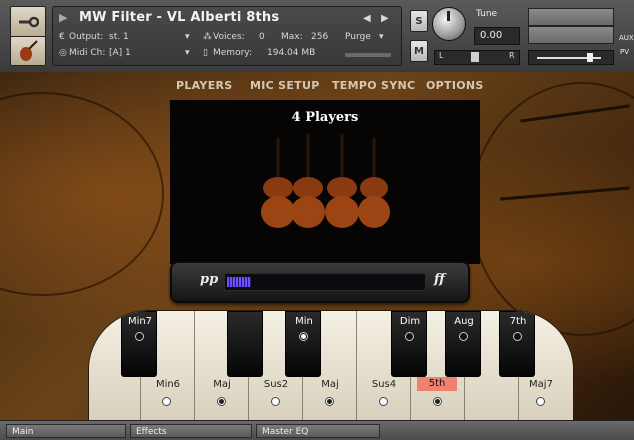  What do you see at coordinates (624, 52) in the screenshot?
I see `pv-button: PV` at bounding box center [624, 52].